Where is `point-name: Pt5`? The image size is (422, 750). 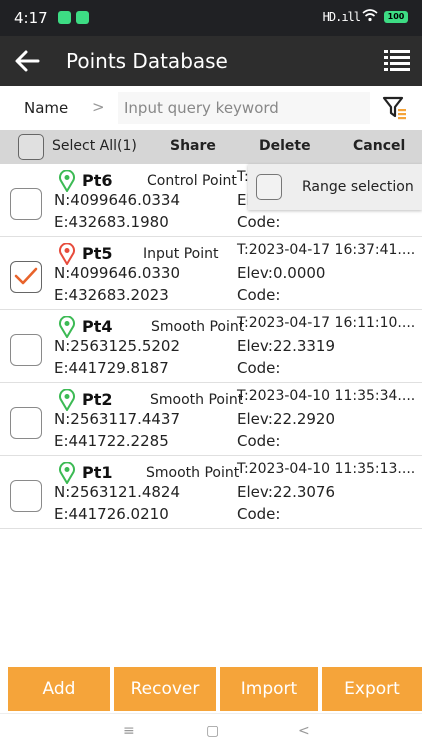 point-name: Pt5 is located at coordinates (97, 253).